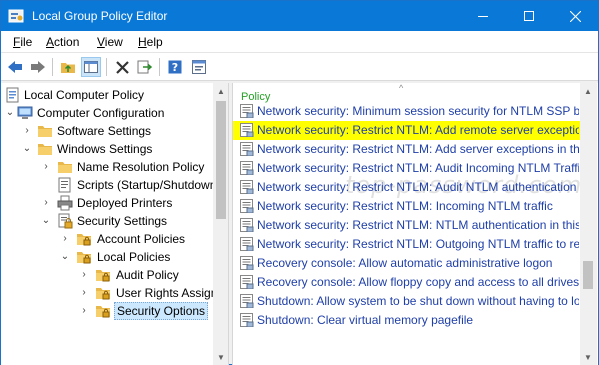 The width and height of the screenshot is (599, 365). I want to click on properties-icon, so click(199, 67).